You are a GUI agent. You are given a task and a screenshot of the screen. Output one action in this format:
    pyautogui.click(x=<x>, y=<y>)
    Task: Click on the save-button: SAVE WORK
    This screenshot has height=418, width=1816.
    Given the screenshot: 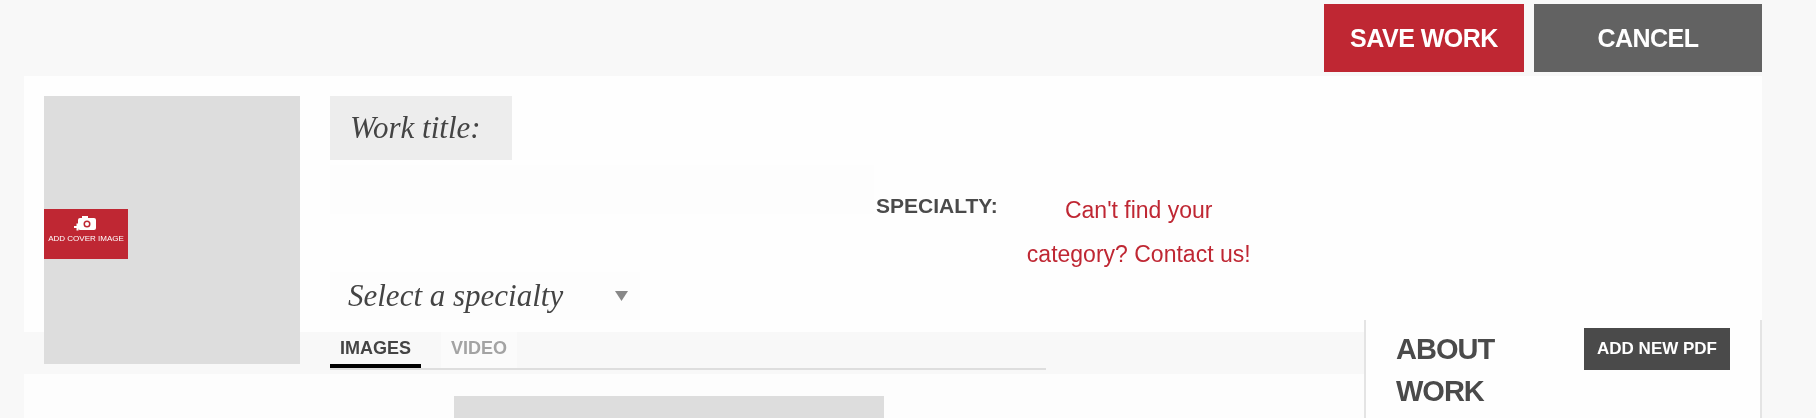 What is the action you would take?
    pyautogui.click(x=1424, y=38)
    